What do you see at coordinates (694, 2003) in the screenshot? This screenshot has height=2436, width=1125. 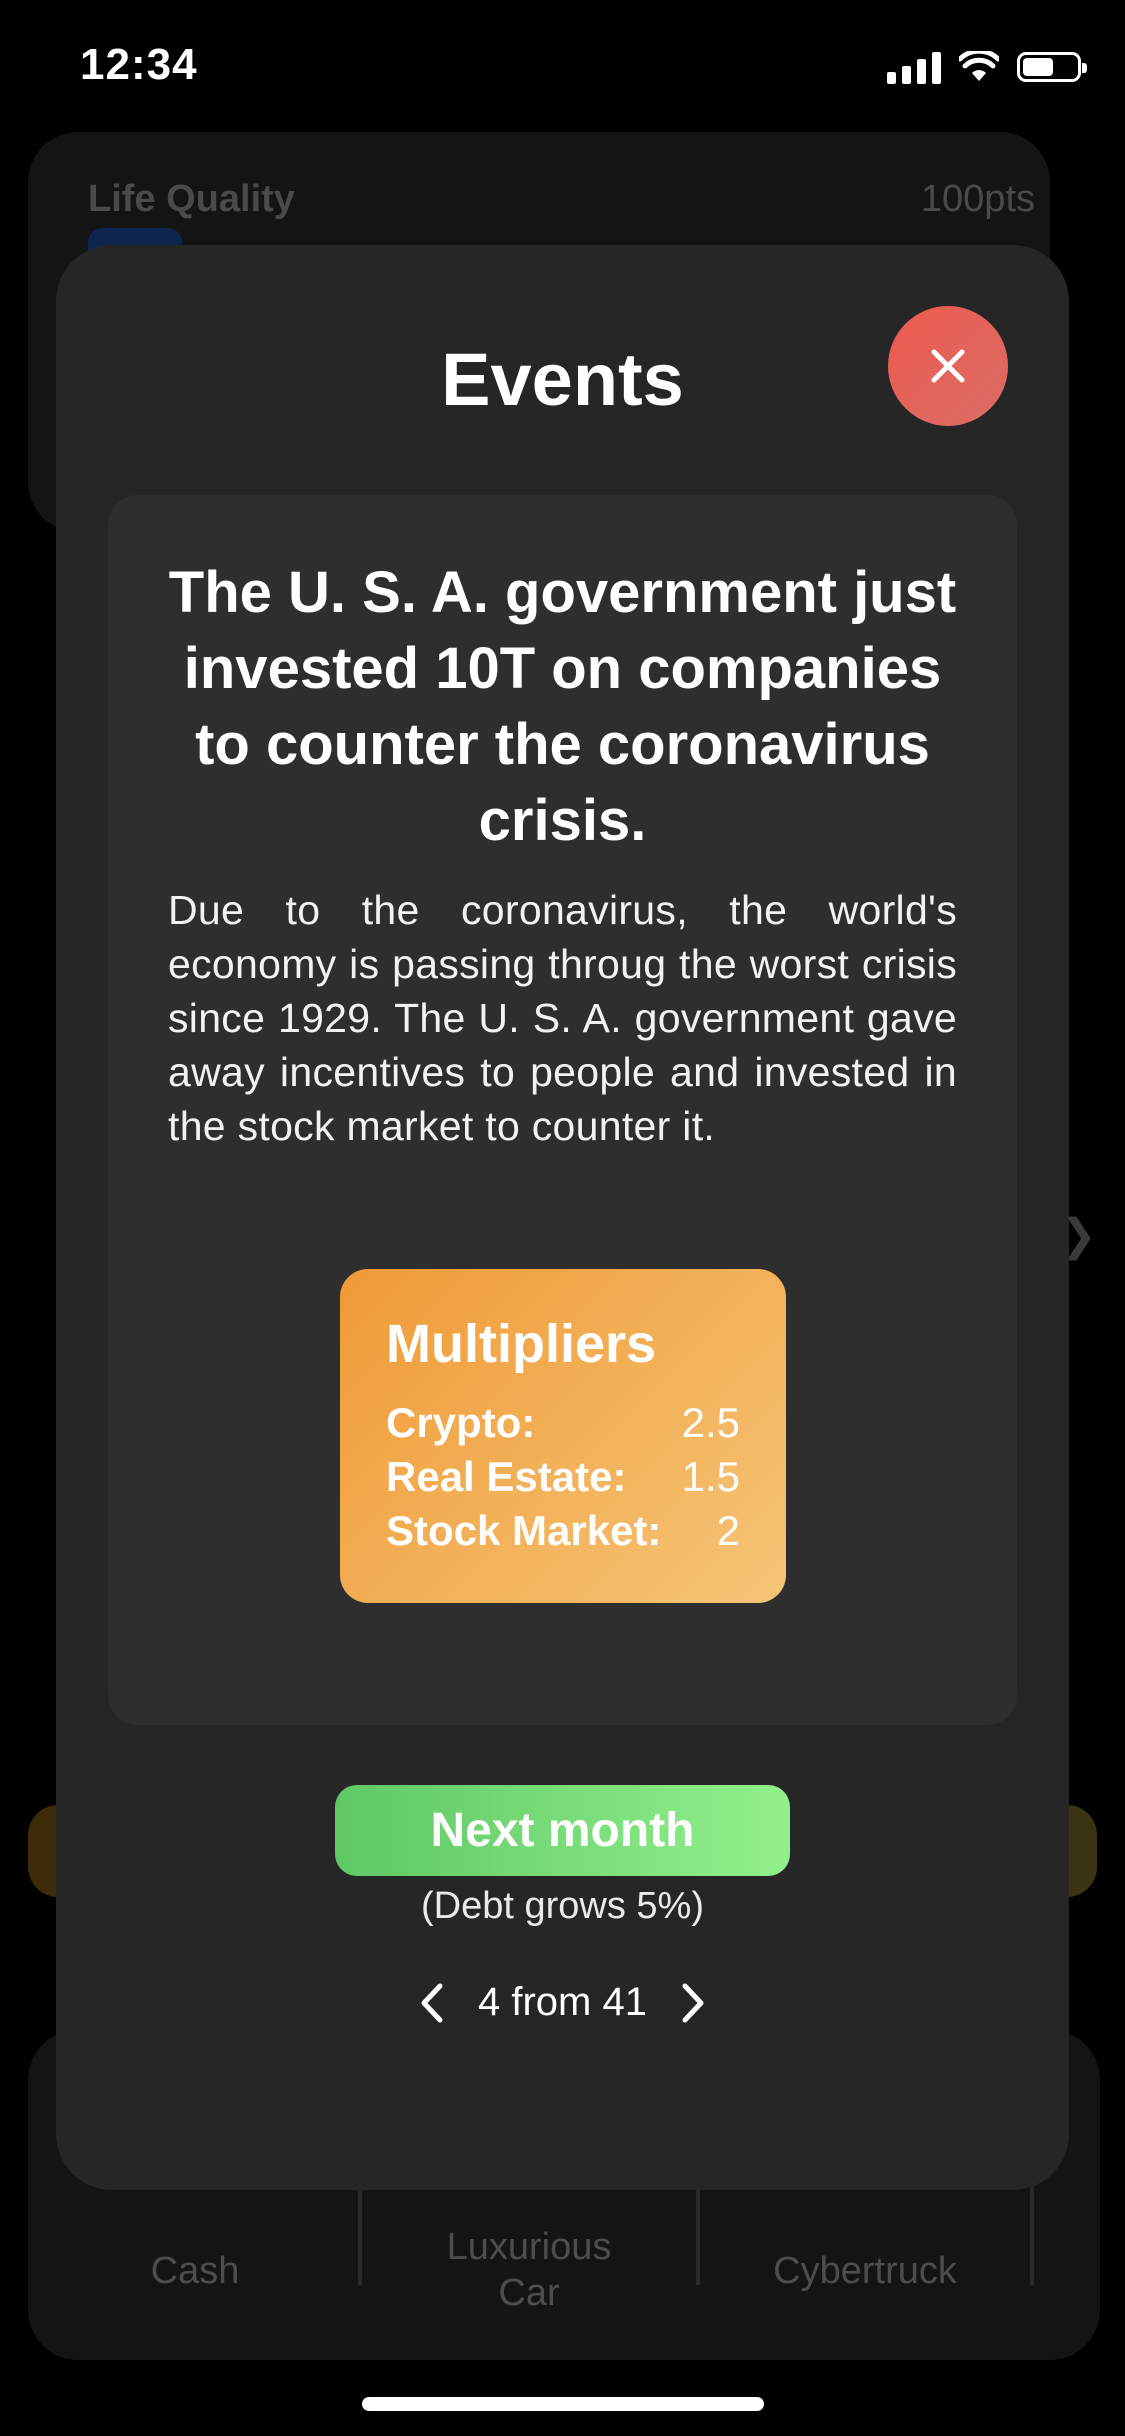 I see `chevron-right-icon` at bounding box center [694, 2003].